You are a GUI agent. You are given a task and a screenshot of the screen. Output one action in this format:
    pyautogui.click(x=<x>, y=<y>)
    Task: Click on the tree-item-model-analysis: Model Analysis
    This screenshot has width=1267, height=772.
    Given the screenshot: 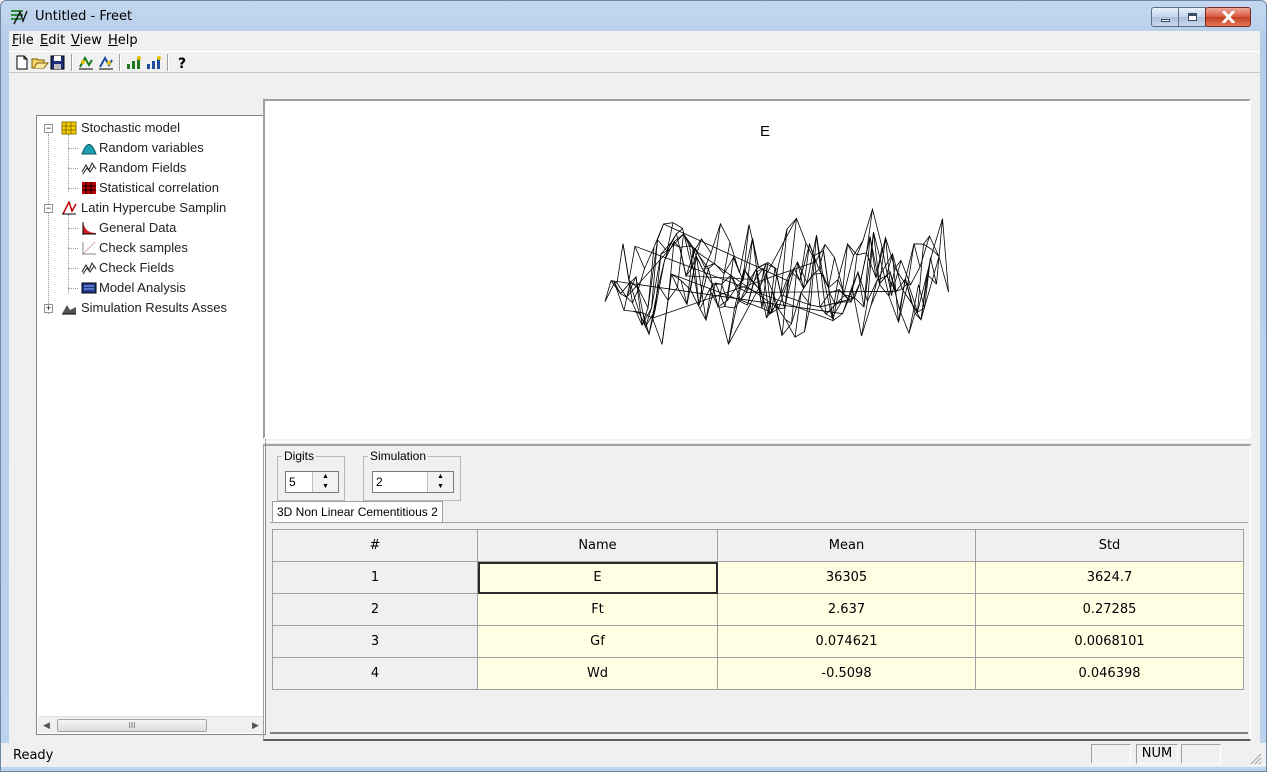 What is the action you would take?
    pyautogui.click(x=151, y=288)
    